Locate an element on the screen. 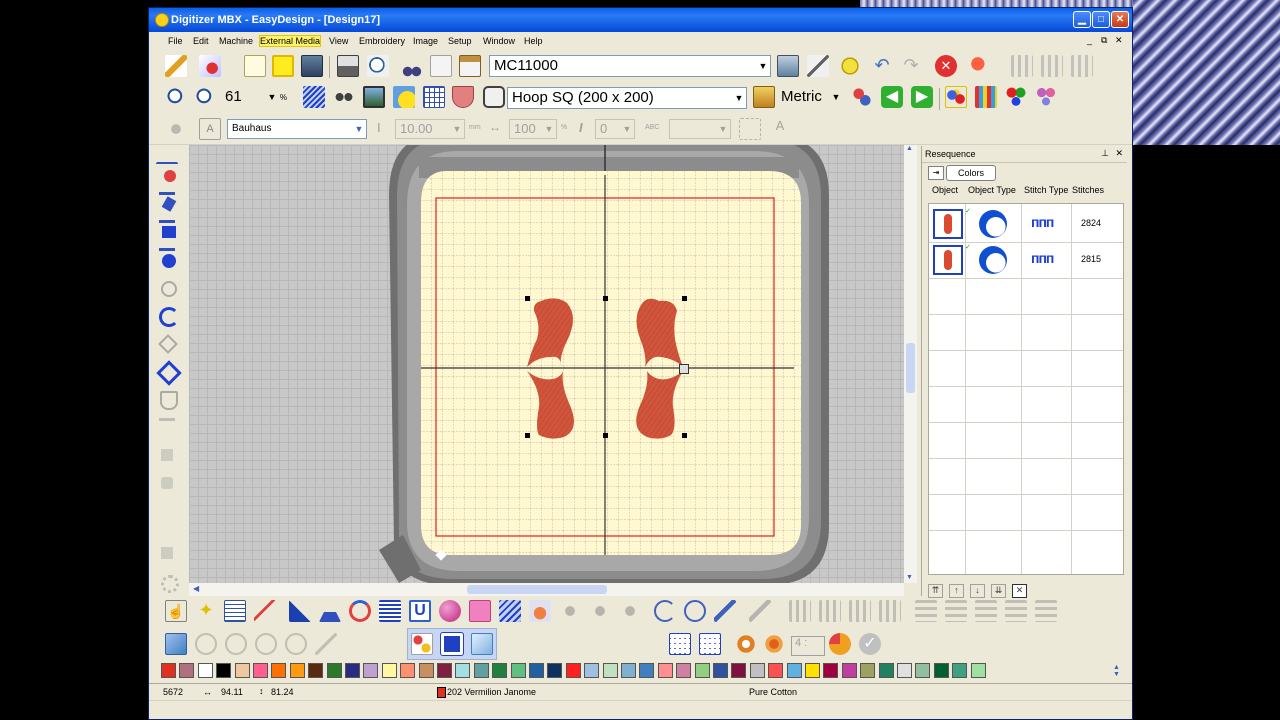  design-view-icon is located at coordinates (422, 644).